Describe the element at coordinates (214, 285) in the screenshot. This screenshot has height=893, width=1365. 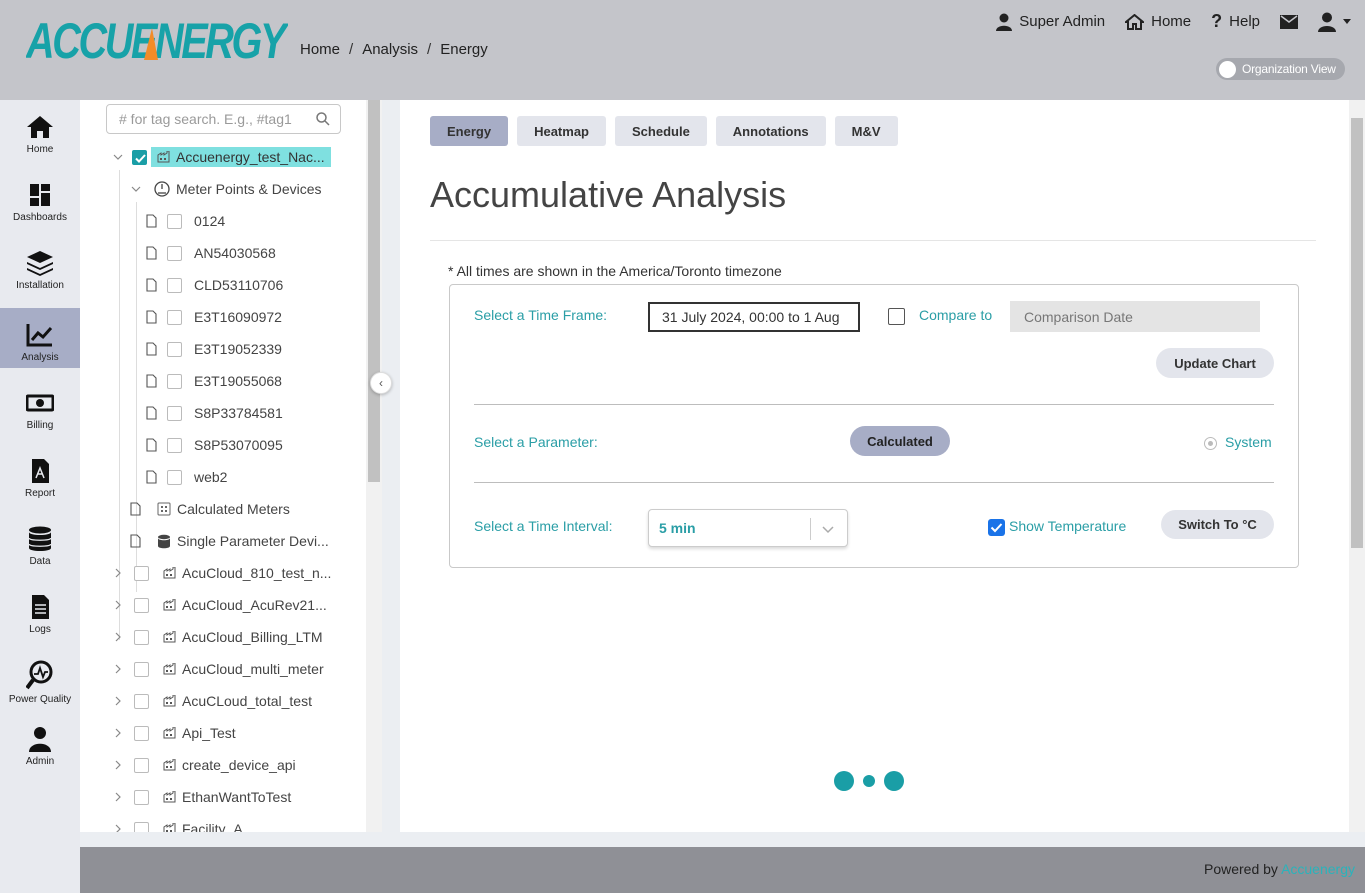
I see `tree-node-device: CLD53110706` at that location.